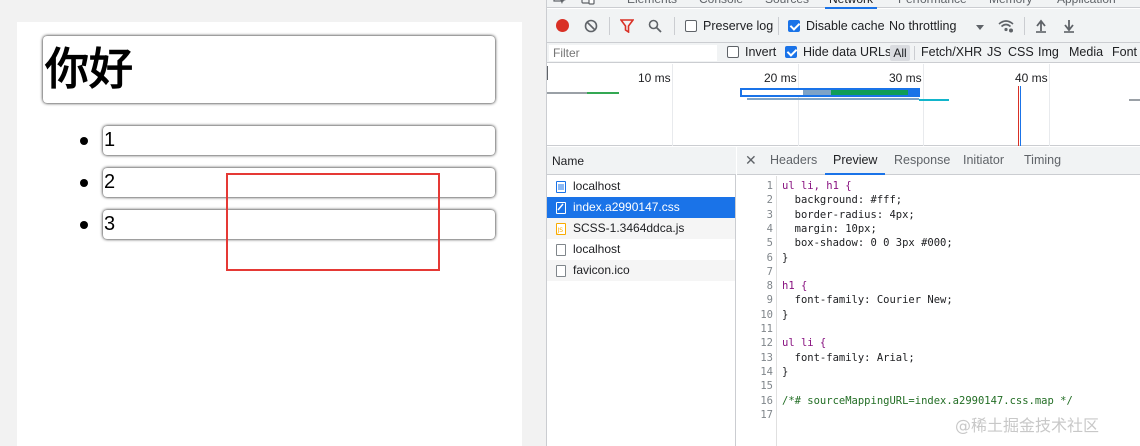 Image resolution: width=1140 pixels, height=446 pixels. Describe the element at coordinates (951, 52) in the screenshot. I see `filter-type-fetch-xhr: Fetch/XHR` at that location.